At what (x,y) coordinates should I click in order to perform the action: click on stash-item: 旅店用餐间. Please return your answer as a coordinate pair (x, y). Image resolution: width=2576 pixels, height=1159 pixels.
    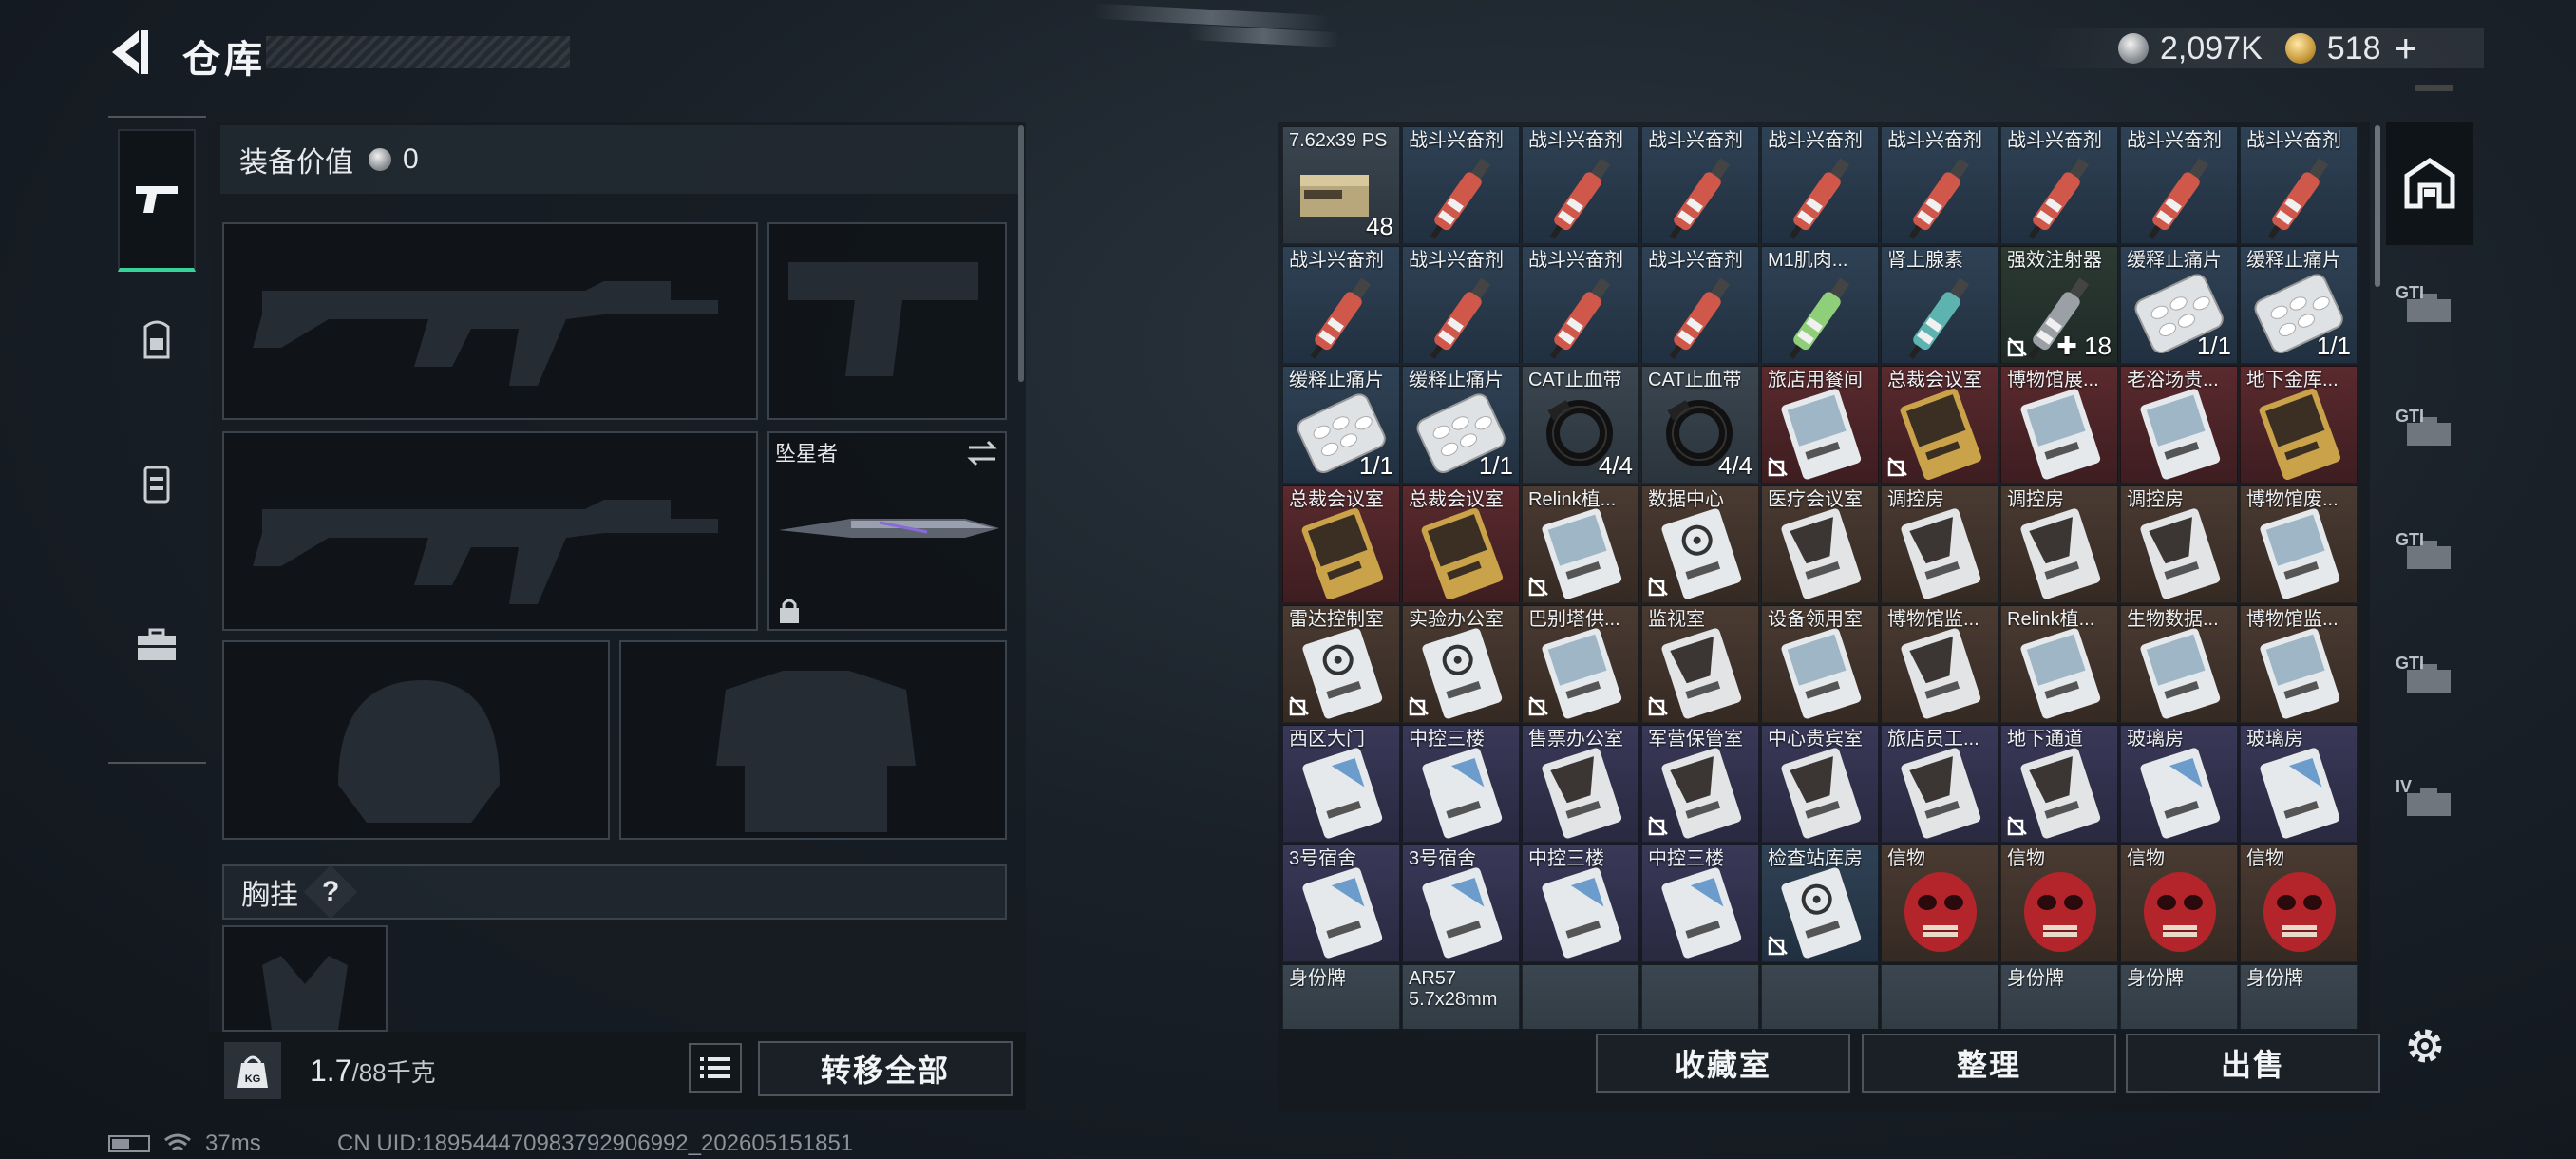
    Looking at the image, I should click on (1820, 425).